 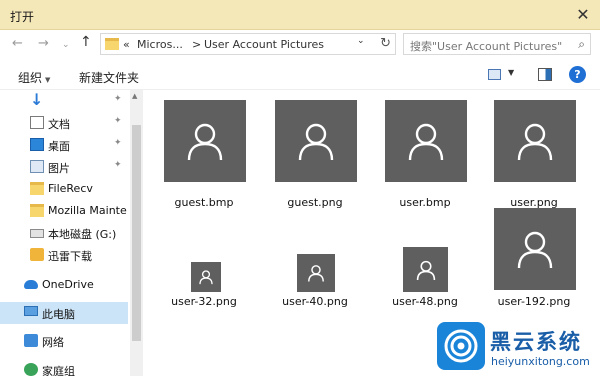 I want to click on sidebar-item-label: Mozilla Mainte, so click(x=87, y=210).